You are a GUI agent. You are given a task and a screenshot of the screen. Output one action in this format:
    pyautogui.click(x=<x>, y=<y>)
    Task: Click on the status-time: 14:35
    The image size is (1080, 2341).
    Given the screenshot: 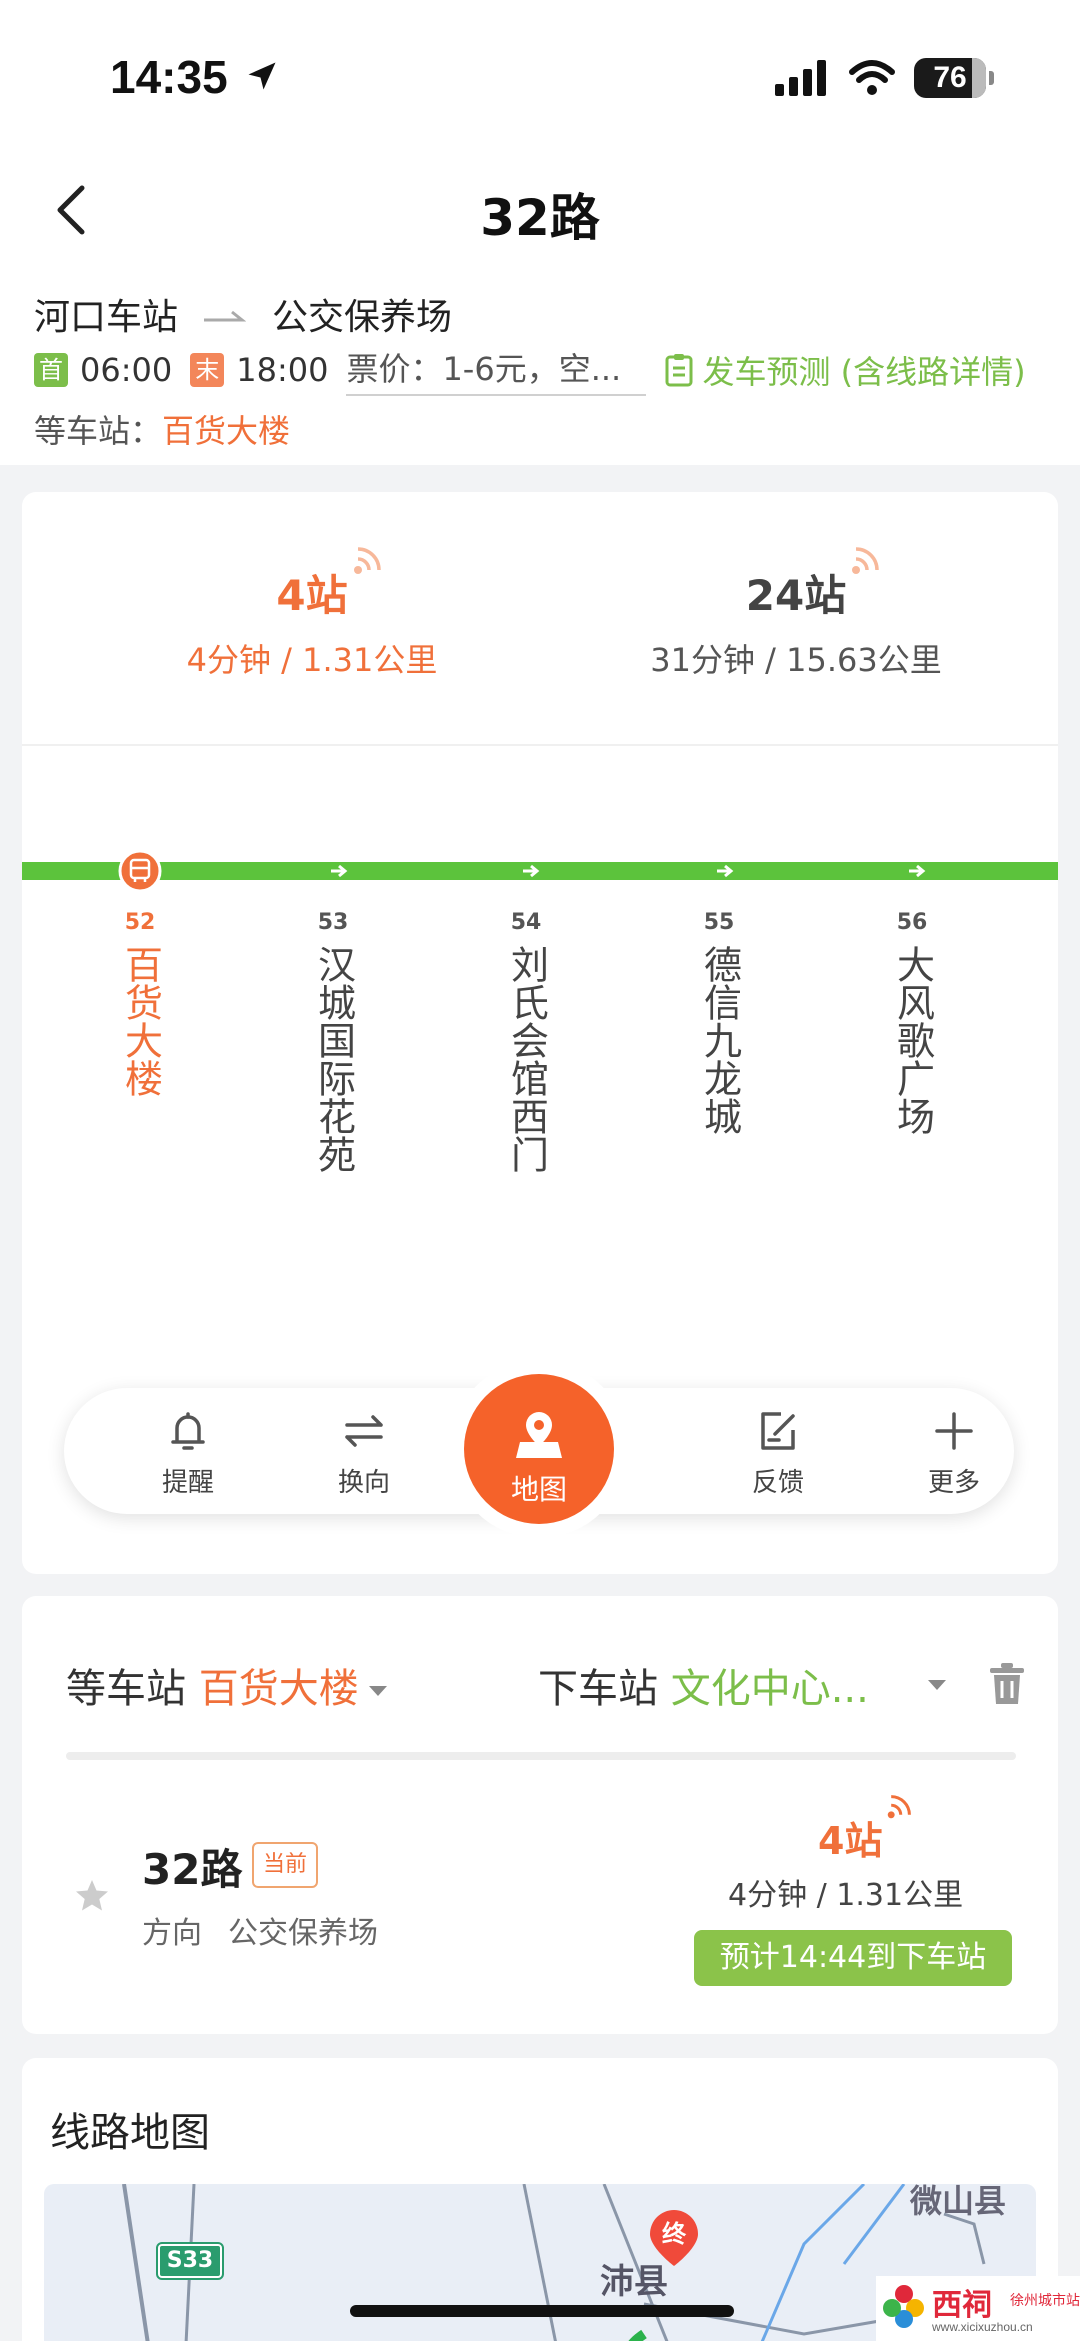 What is the action you would take?
    pyautogui.click(x=169, y=77)
    